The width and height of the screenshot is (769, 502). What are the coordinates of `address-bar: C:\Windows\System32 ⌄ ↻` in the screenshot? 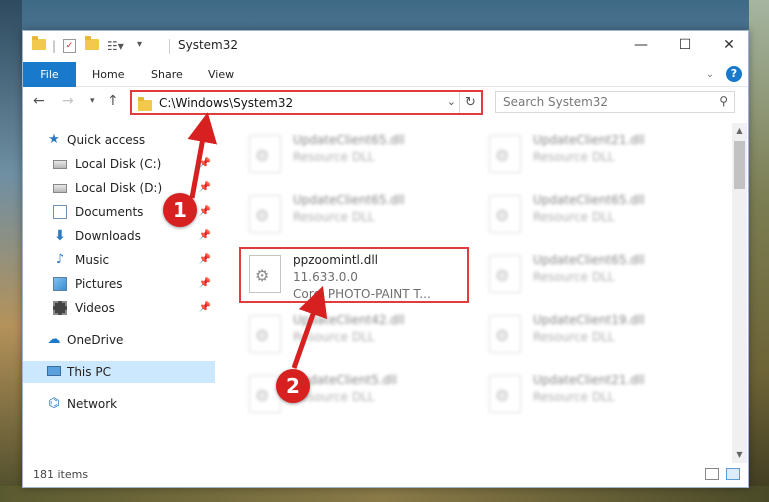 It's located at (306, 102).